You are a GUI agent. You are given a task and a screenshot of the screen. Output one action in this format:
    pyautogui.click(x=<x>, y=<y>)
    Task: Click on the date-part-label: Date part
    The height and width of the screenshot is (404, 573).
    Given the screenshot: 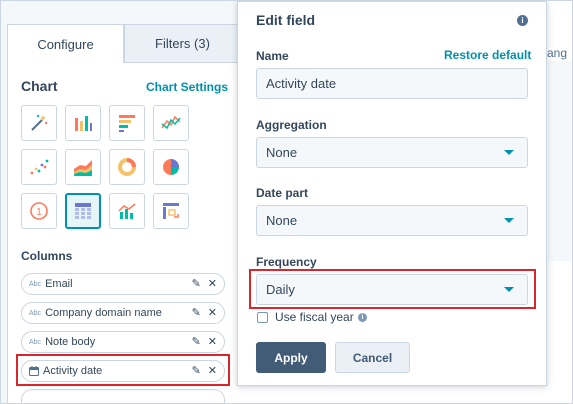 What is the action you would take?
    pyautogui.click(x=282, y=193)
    